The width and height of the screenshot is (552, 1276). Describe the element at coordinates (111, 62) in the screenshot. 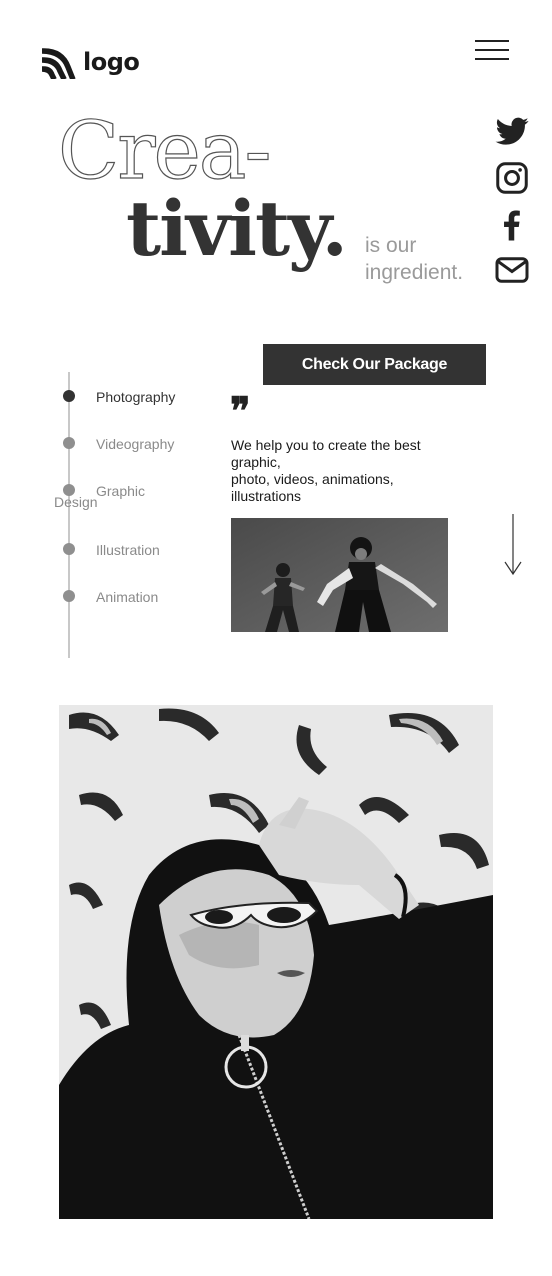

I see `logo-text: logo` at that location.